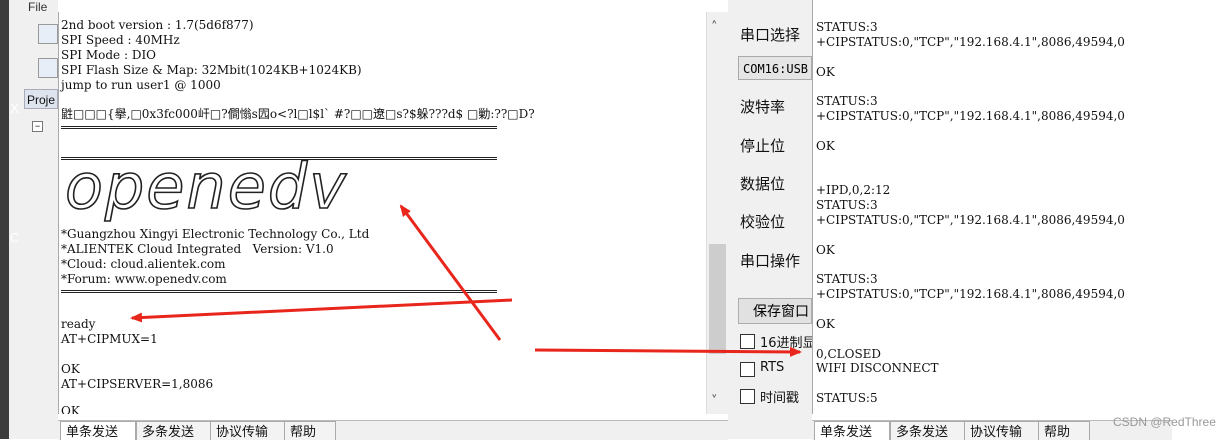 Image resolution: width=1227 pixels, height=440 pixels. Describe the element at coordinates (4, 219) in the screenshot. I see `ide-dark-edge` at that location.